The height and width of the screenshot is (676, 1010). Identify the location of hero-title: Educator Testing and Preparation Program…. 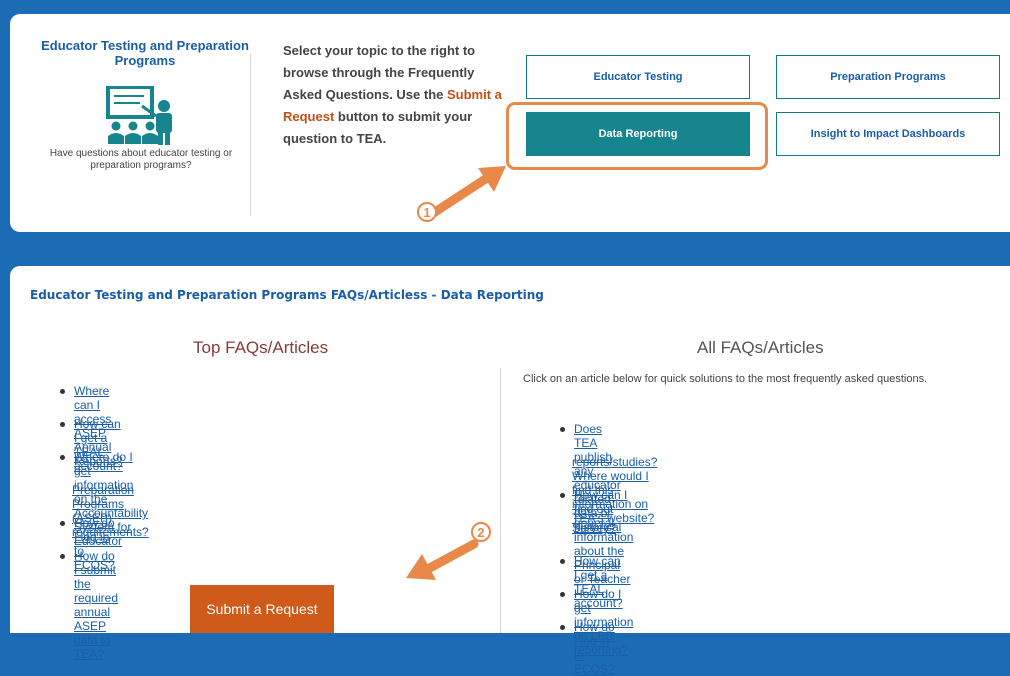
(145, 53).